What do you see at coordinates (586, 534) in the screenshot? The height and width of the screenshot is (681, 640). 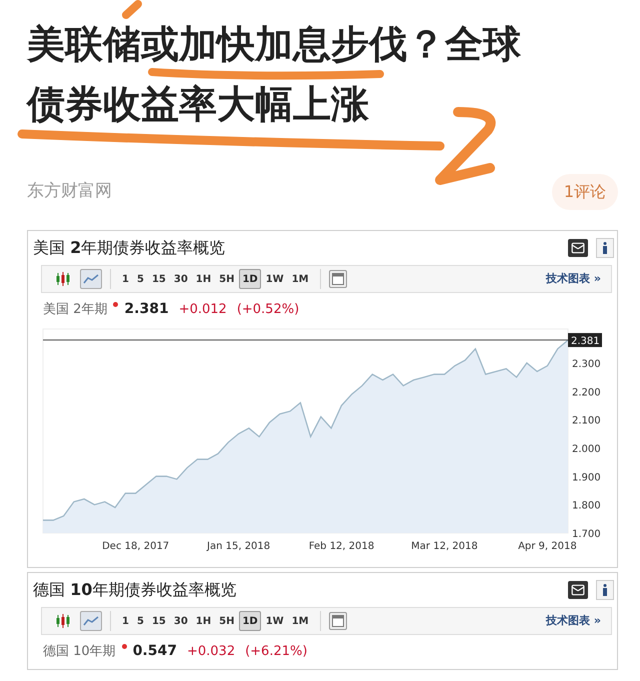 I see `y-axis-label: 1.700` at bounding box center [586, 534].